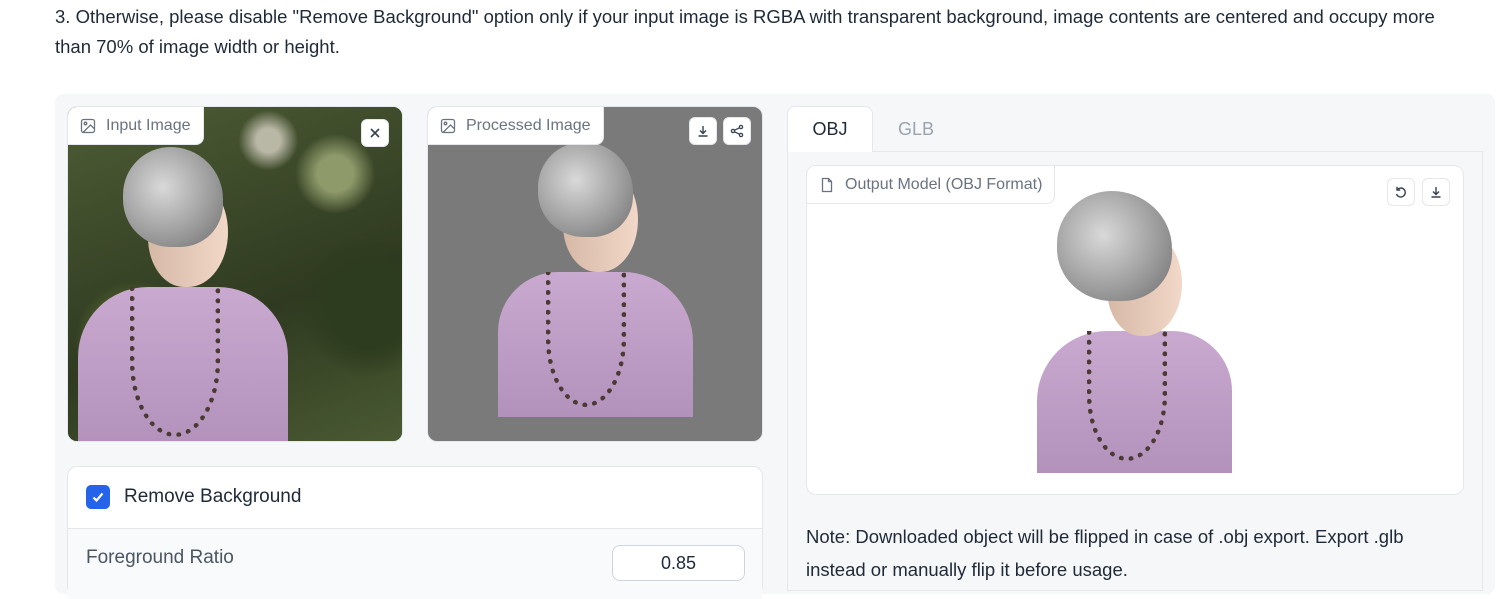  I want to click on processed-image-label-text: Processed Image, so click(528, 125).